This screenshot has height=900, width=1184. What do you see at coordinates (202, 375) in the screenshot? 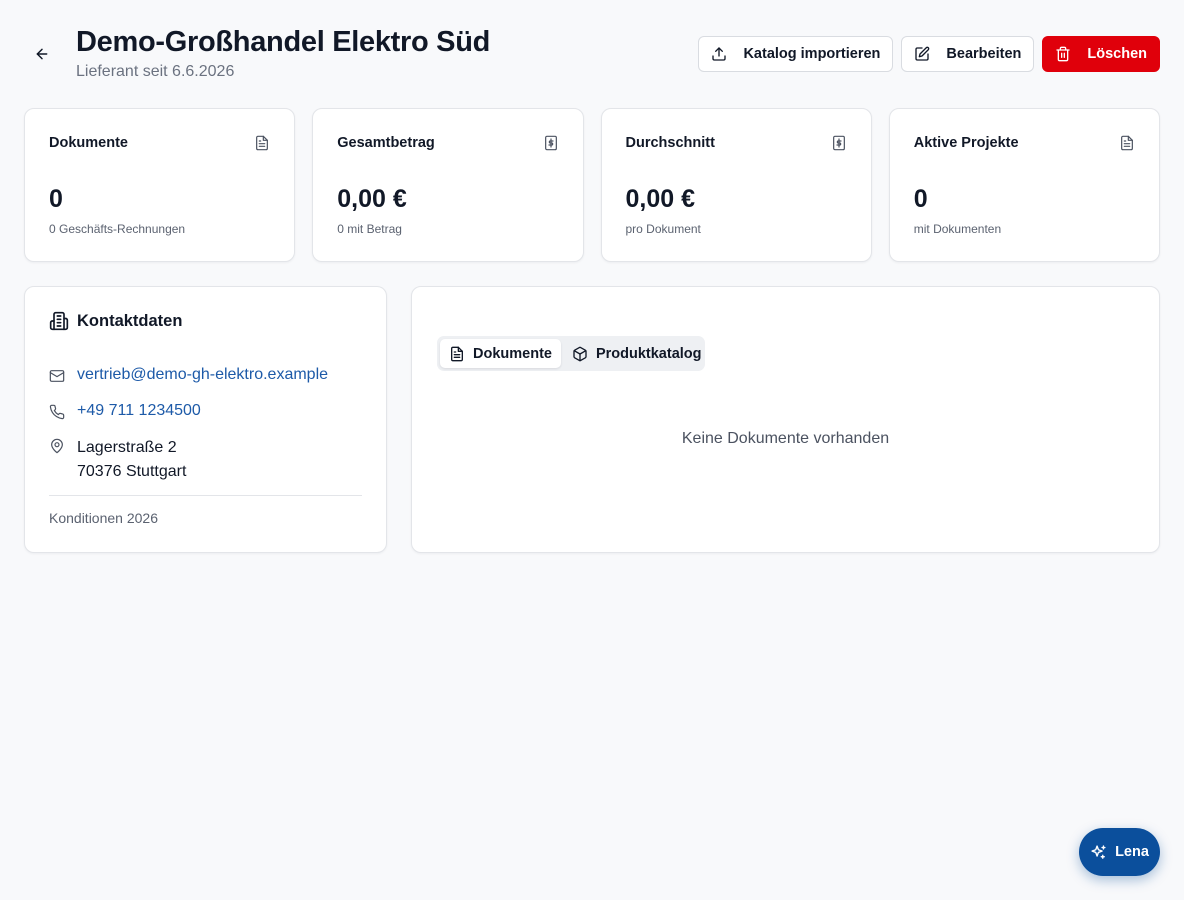
I see `contact-email-link: vertrieb@demo-gh-elektro.example` at bounding box center [202, 375].